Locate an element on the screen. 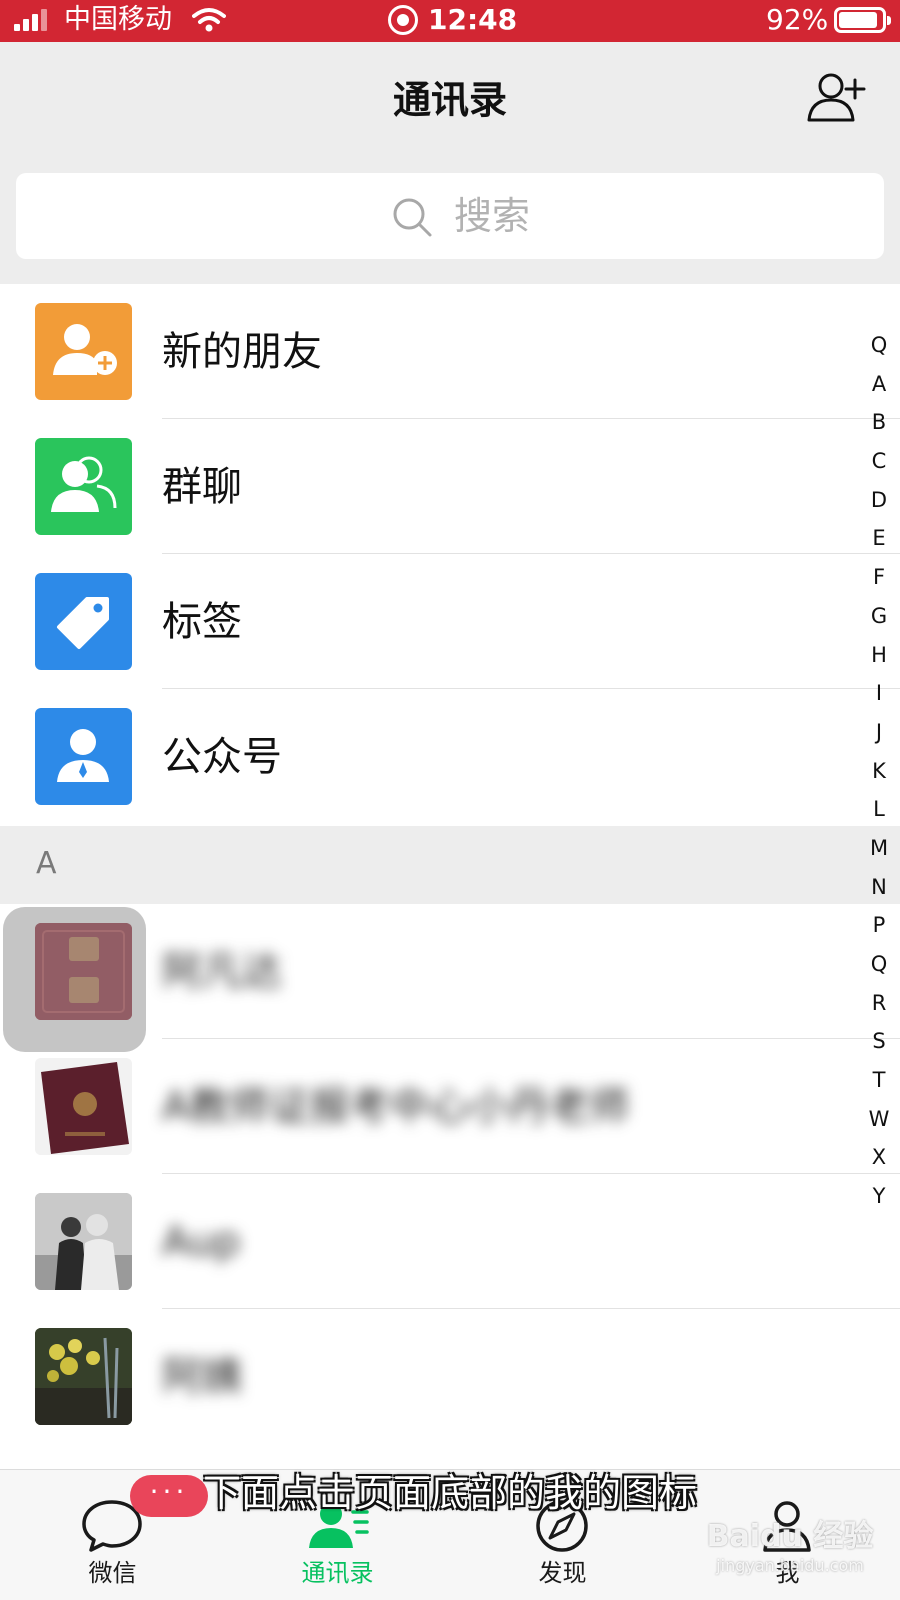 Image resolution: width=900 pixels, height=1600 pixels. index-letter: Y is located at coordinates (879, 1196).